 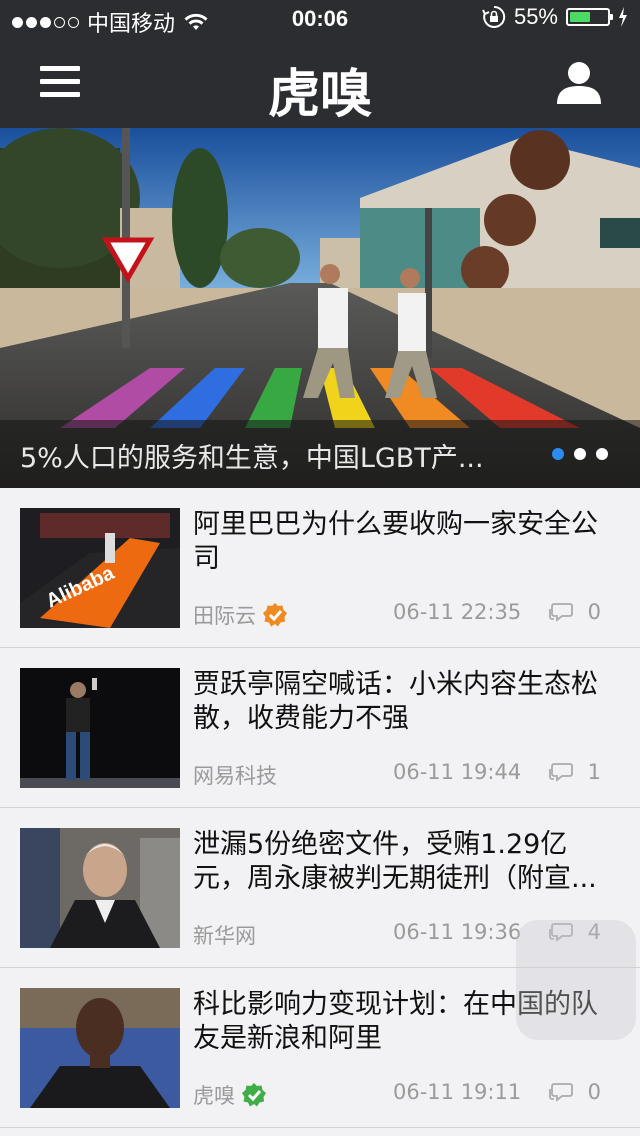 I want to click on article-meta: 虎嗅 06-11 19:11 0, so click(x=403, y=1094).